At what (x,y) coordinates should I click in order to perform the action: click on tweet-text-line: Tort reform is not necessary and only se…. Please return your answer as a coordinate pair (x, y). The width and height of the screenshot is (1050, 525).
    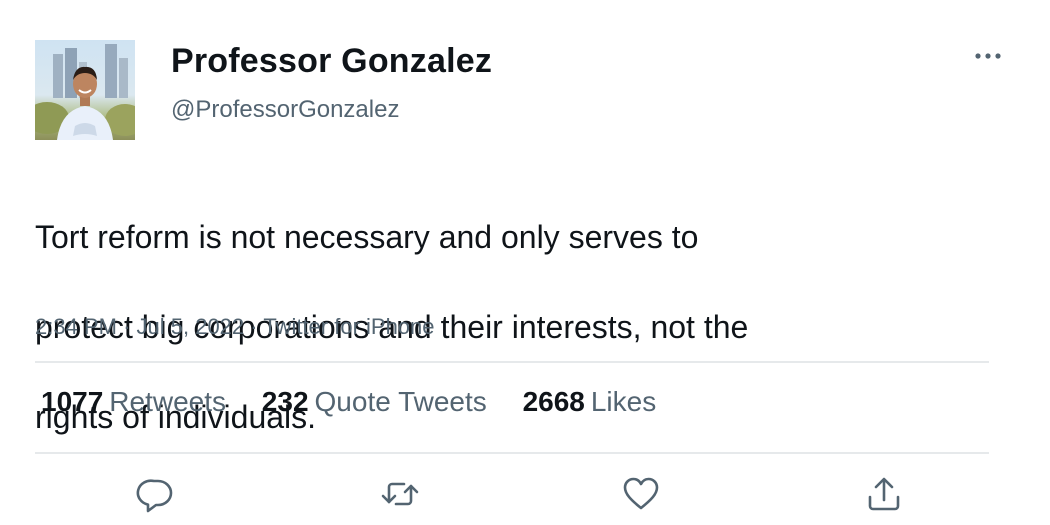
    Looking at the image, I should click on (367, 237).